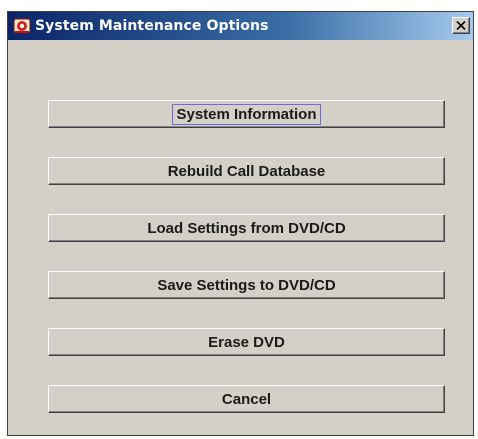  I want to click on cancel-label: Cancel, so click(246, 399).